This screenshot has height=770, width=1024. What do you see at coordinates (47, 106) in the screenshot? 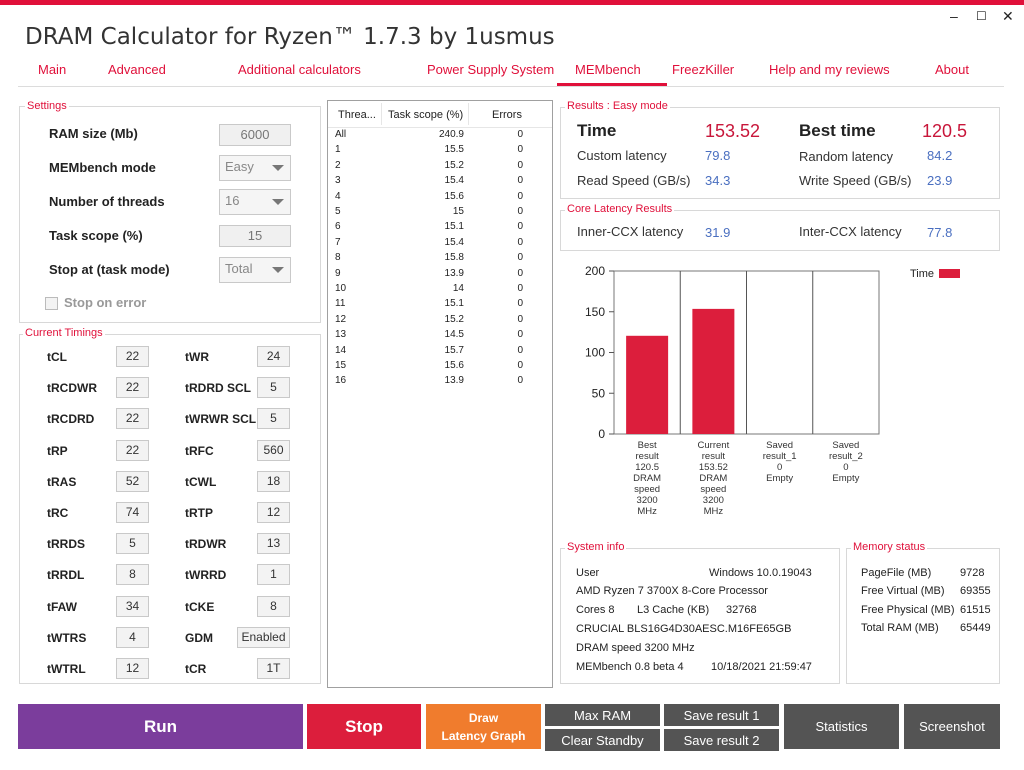
I see `settings-group-title: Settings` at bounding box center [47, 106].